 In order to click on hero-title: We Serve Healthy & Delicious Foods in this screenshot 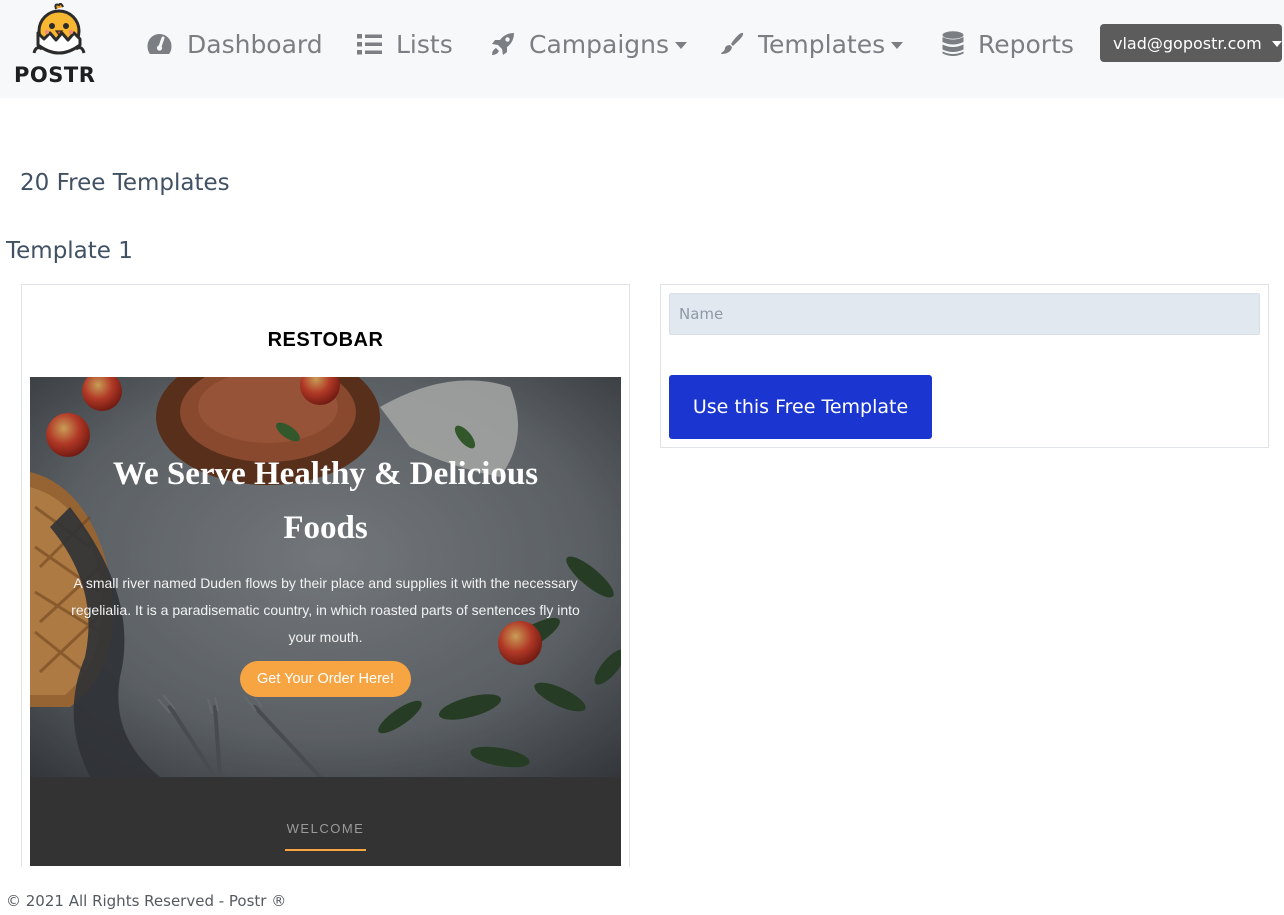, I will do `click(325, 501)`.